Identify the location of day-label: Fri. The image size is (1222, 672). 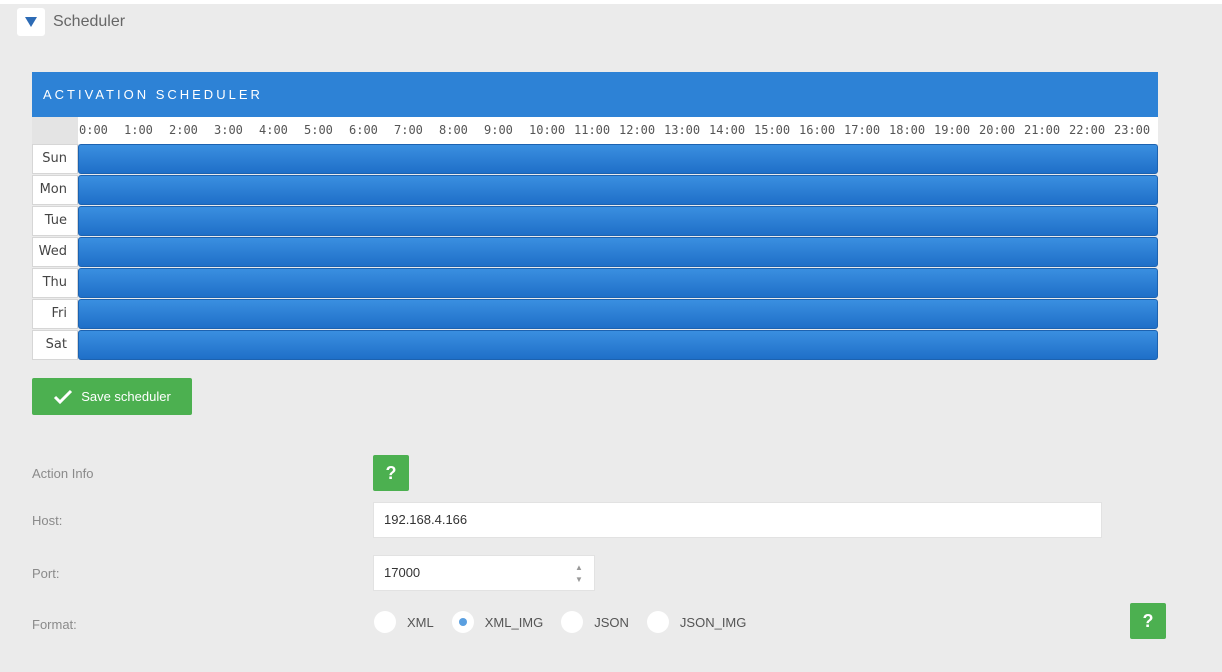
(55, 314).